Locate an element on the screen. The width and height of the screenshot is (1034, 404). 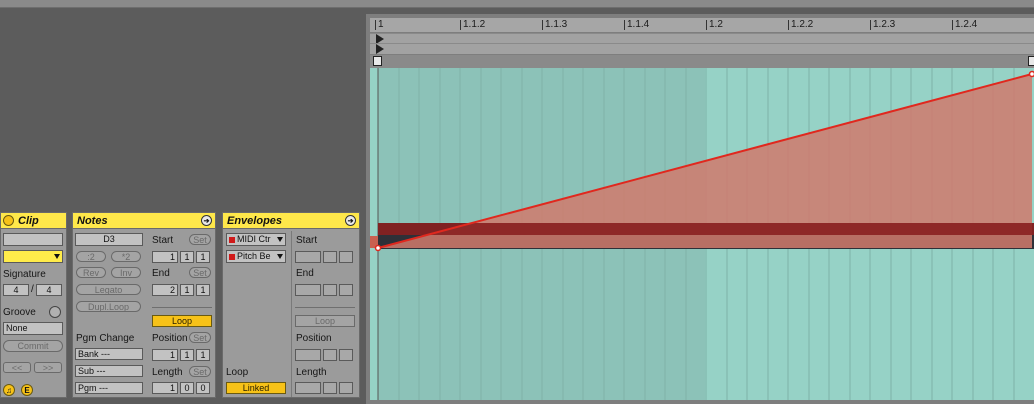
envelope-device-label: MIDI Ctr is located at coordinates (254, 239).